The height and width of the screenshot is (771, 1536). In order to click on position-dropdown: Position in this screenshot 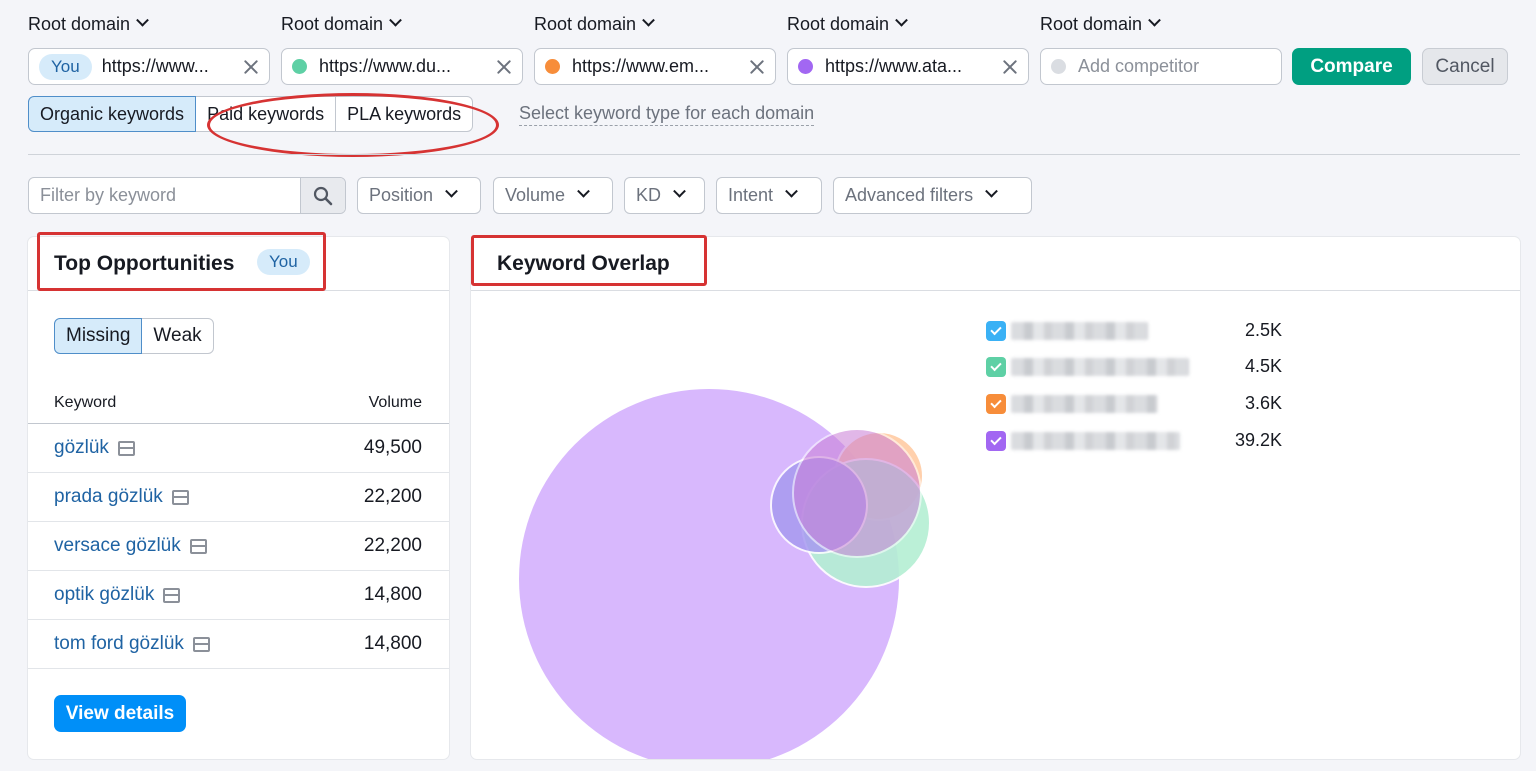, I will do `click(419, 195)`.